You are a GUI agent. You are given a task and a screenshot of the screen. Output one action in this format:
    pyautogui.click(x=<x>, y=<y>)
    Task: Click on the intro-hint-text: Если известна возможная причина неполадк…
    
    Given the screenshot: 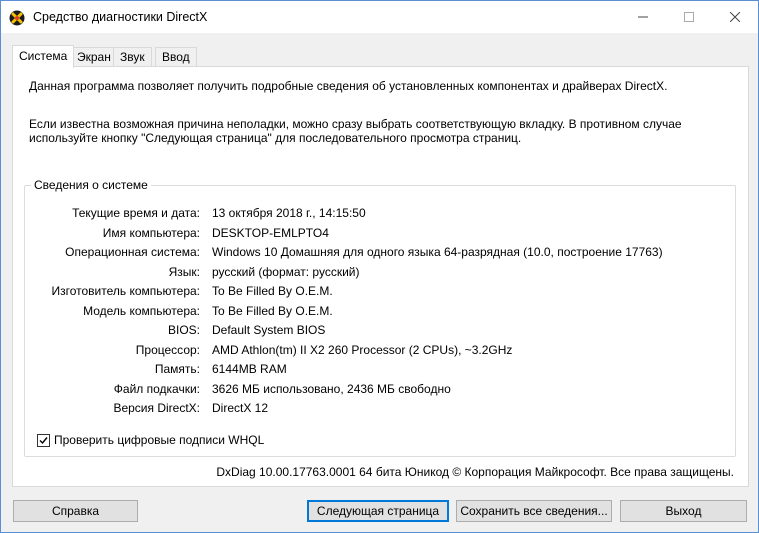 What is the action you would take?
    pyautogui.click(x=355, y=131)
    